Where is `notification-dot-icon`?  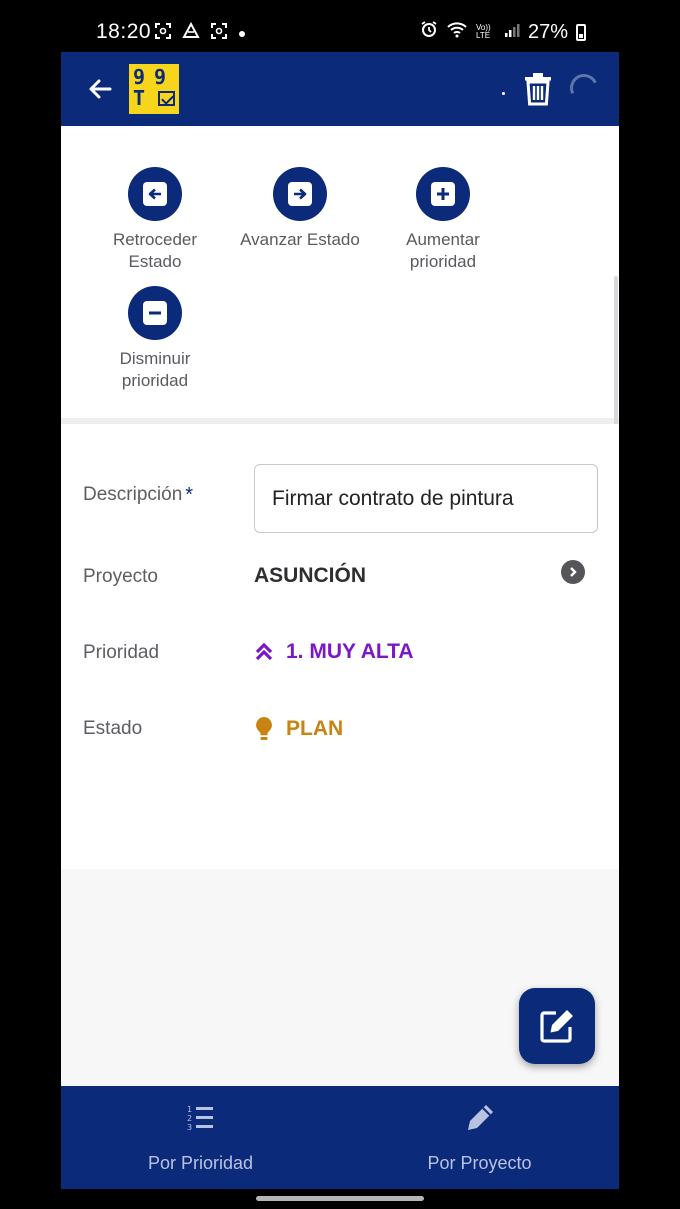
notification-dot-icon is located at coordinates (242, 34).